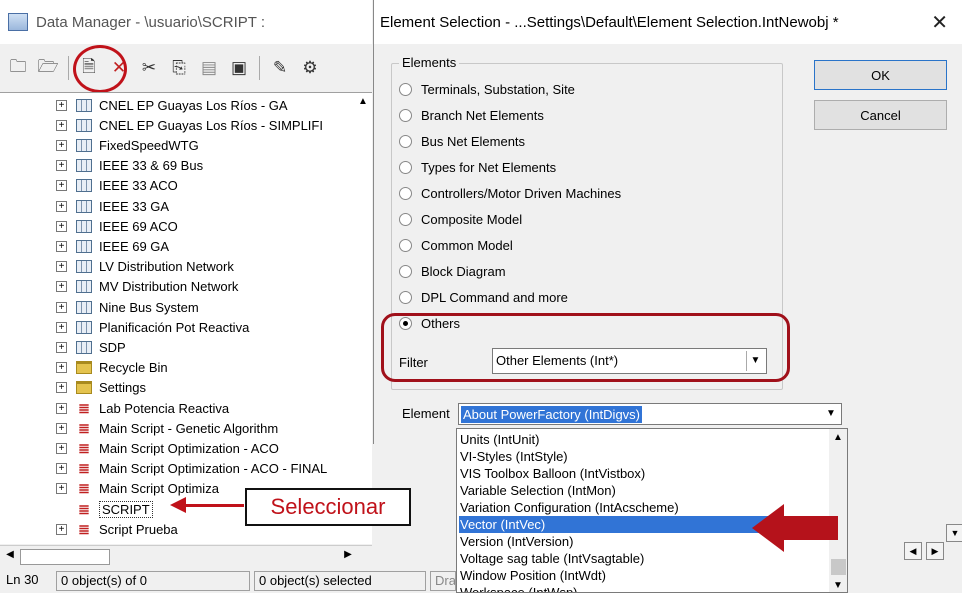 This screenshot has height=593, width=962. I want to click on tree-item: +≣SCRIPT, so click(76, 509).